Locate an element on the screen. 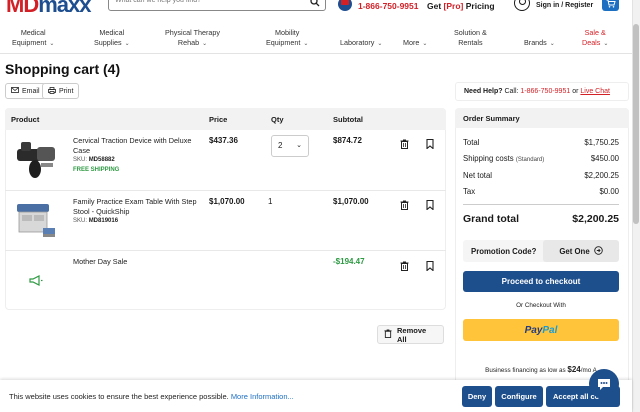 The width and height of the screenshot is (640, 412). nav-mobility-equipment: Mobility Equipment ⌄ is located at coordinates (287, 38).